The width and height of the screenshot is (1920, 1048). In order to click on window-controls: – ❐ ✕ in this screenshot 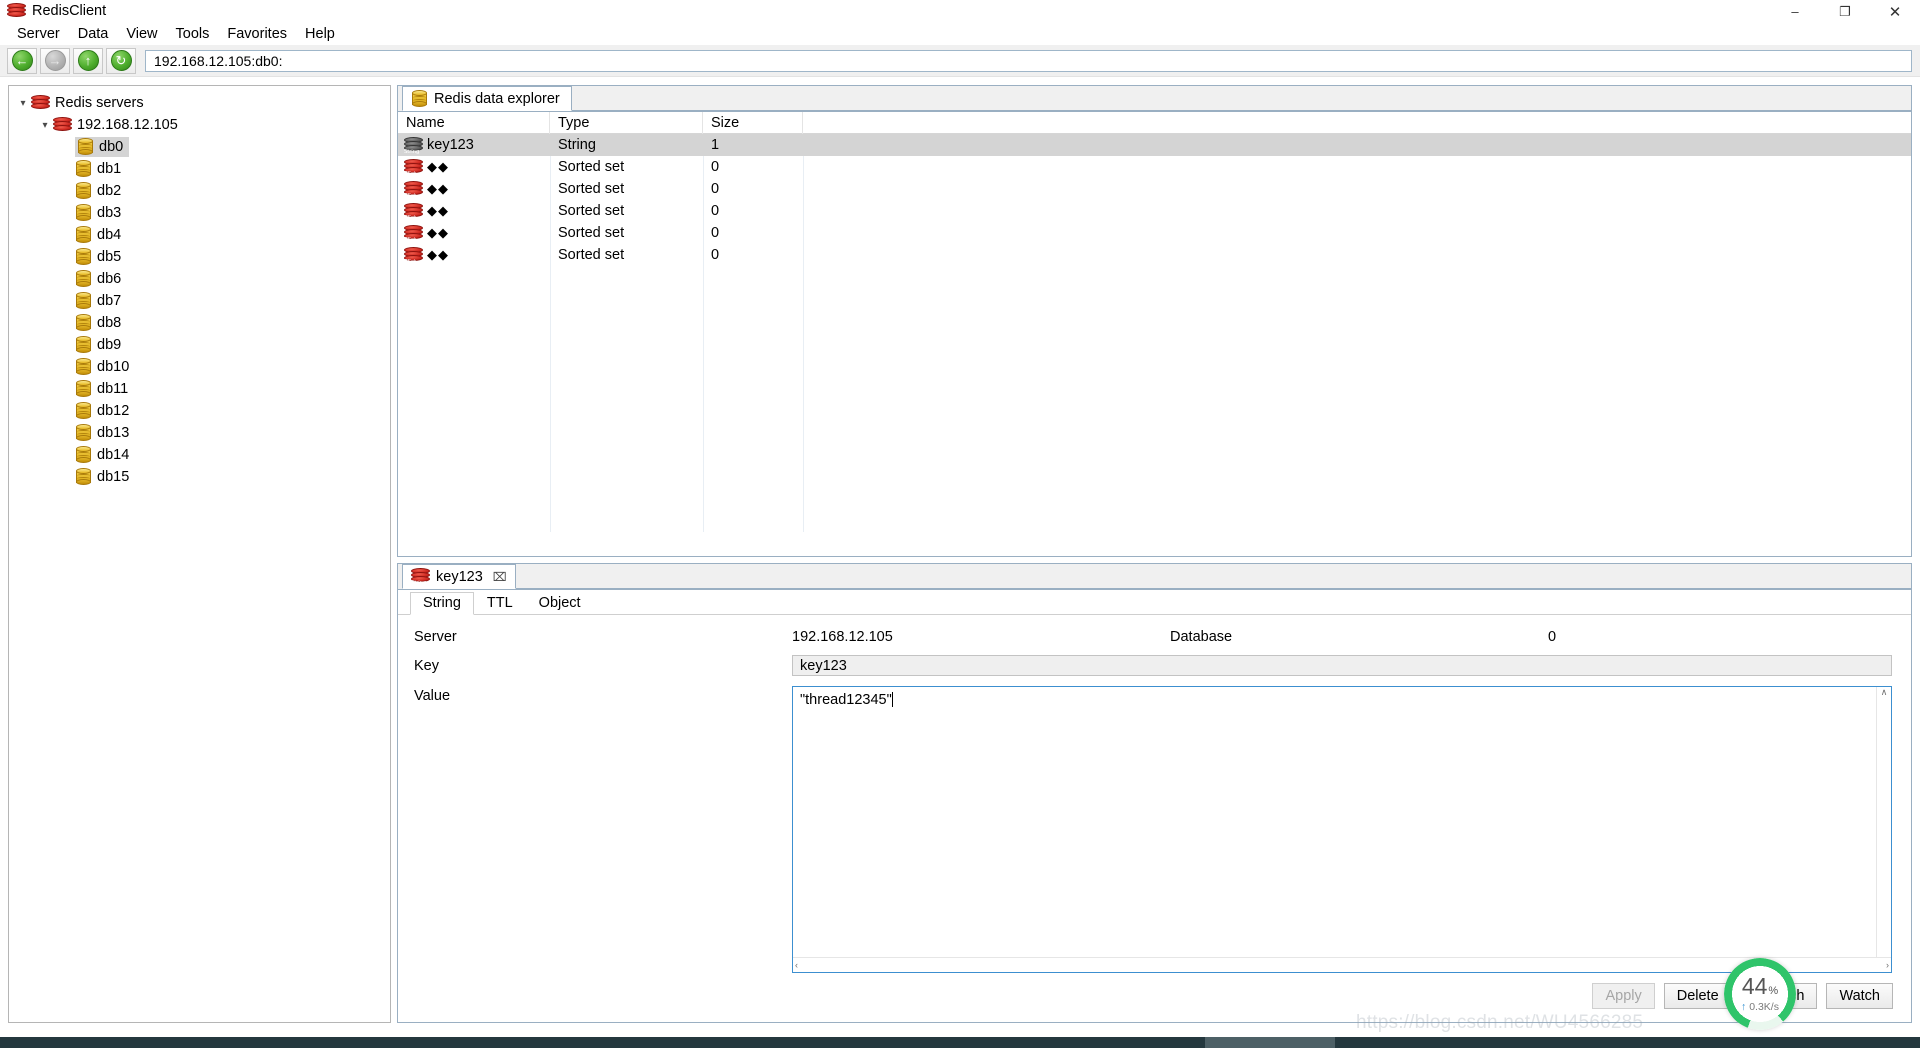, I will do `click(1845, 11)`.